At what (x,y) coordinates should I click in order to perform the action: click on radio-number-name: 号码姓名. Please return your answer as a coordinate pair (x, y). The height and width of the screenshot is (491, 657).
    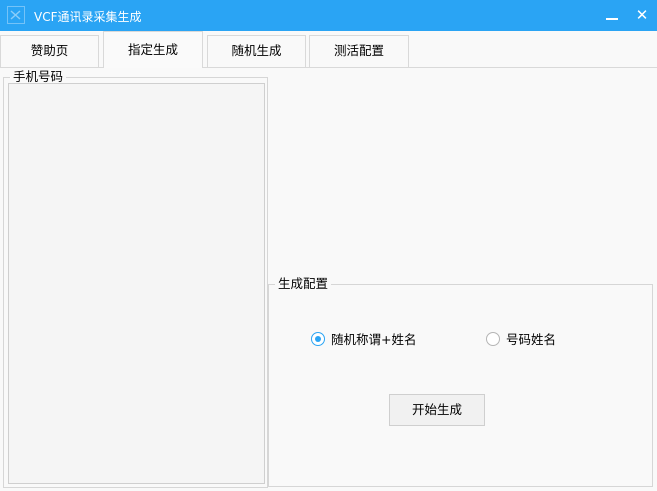
    Looking at the image, I should click on (521, 338).